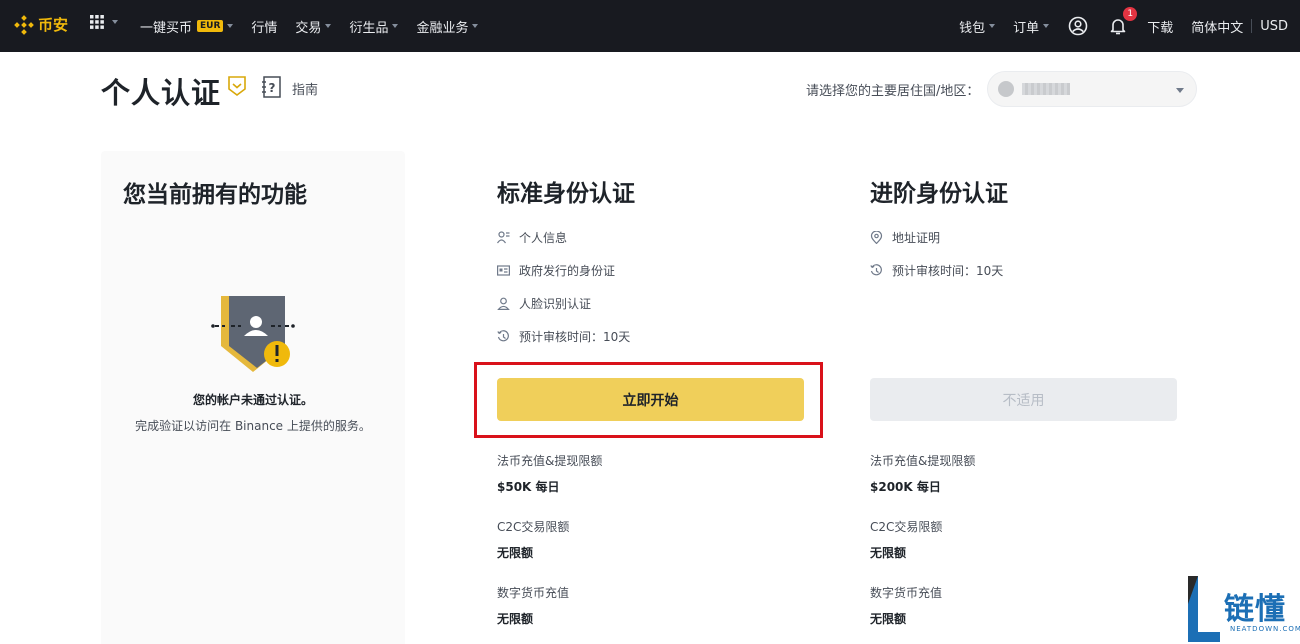 The image size is (1300, 644). I want to click on language-selector: 简体中文, so click(1217, 26).